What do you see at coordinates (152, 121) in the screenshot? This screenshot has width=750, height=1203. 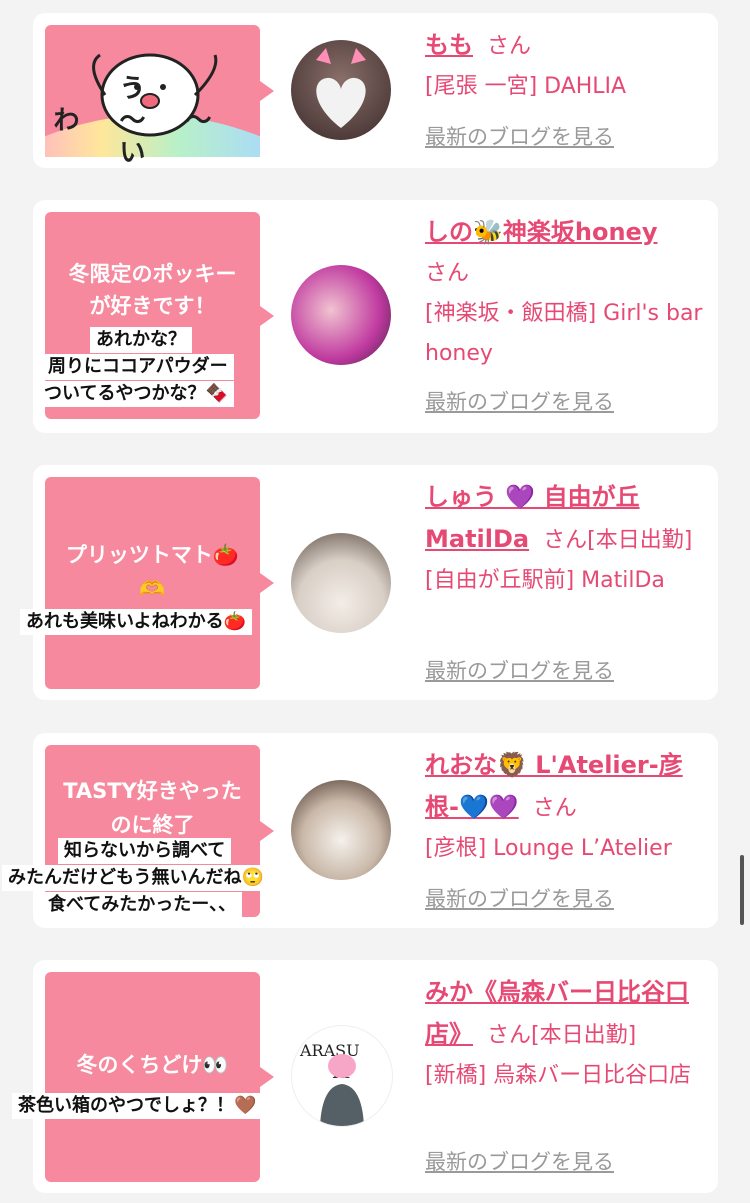 I see `bubble-caption: うわ〜〜い` at bounding box center [152, 121].